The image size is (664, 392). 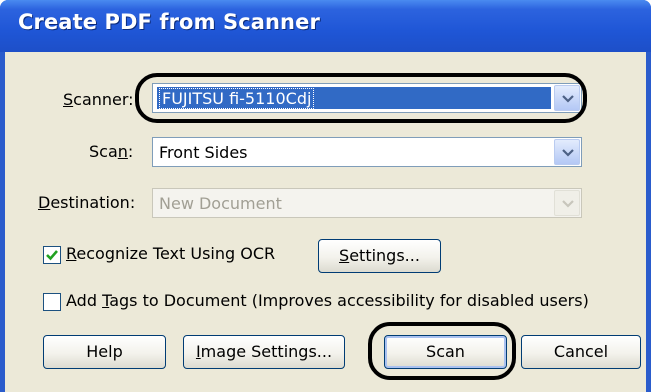 I want to click on scanner-label: Scanner:, so click(x=98, y=99).